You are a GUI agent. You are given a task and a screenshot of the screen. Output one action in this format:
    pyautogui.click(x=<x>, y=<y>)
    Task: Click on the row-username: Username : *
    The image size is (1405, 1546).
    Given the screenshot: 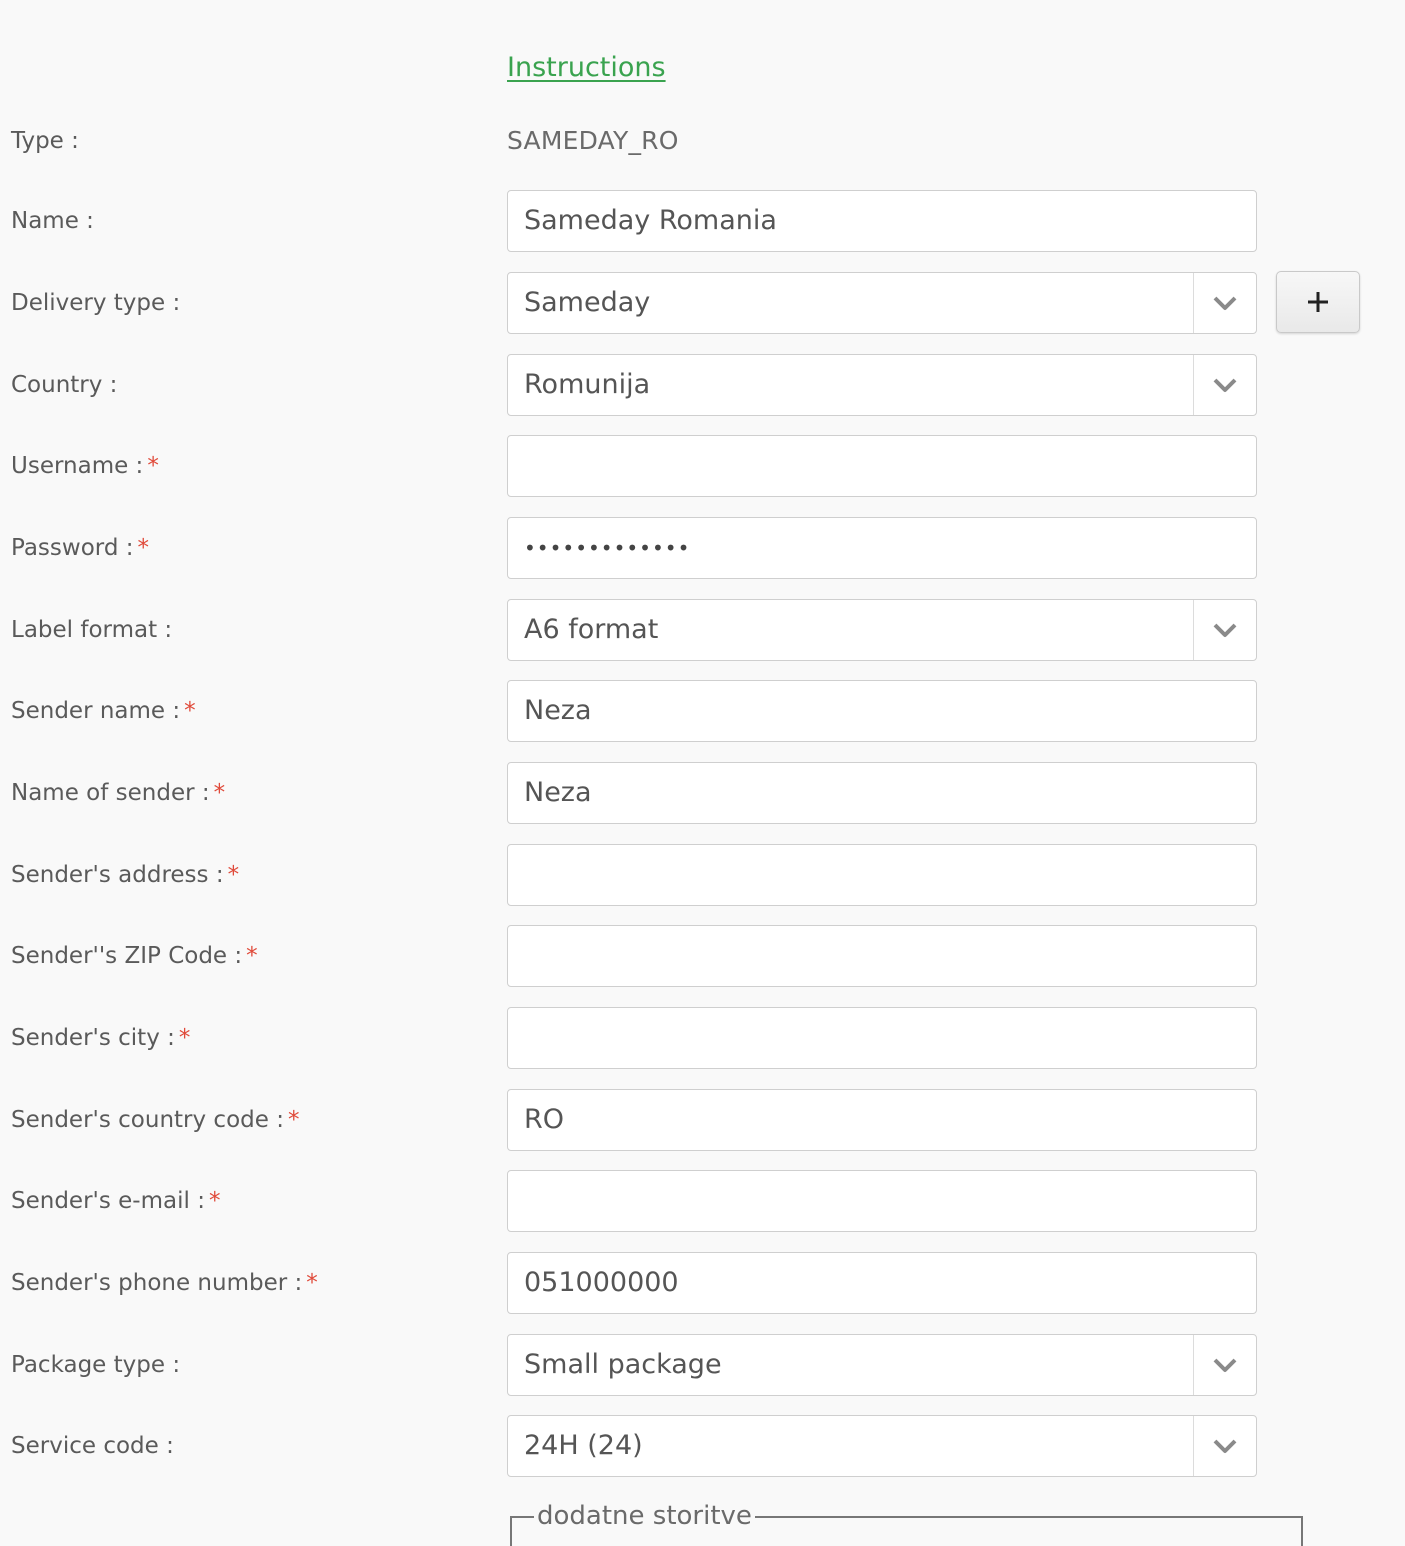 What is the action you would take?
    pyautogui.click(x=702, y=466)
    